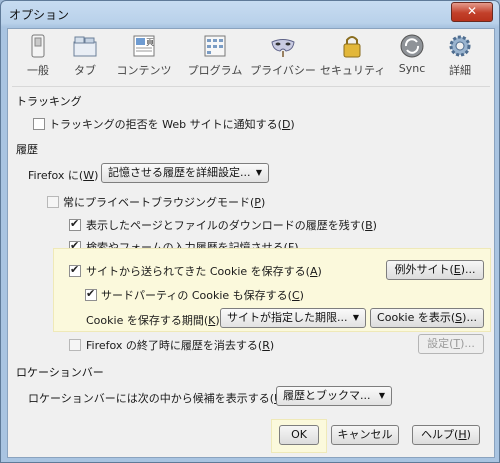  What do you see at coordinates (365, 435) in the screenshot?
I see `cancel-button: キャンセル` at bounding box center [365, 435].